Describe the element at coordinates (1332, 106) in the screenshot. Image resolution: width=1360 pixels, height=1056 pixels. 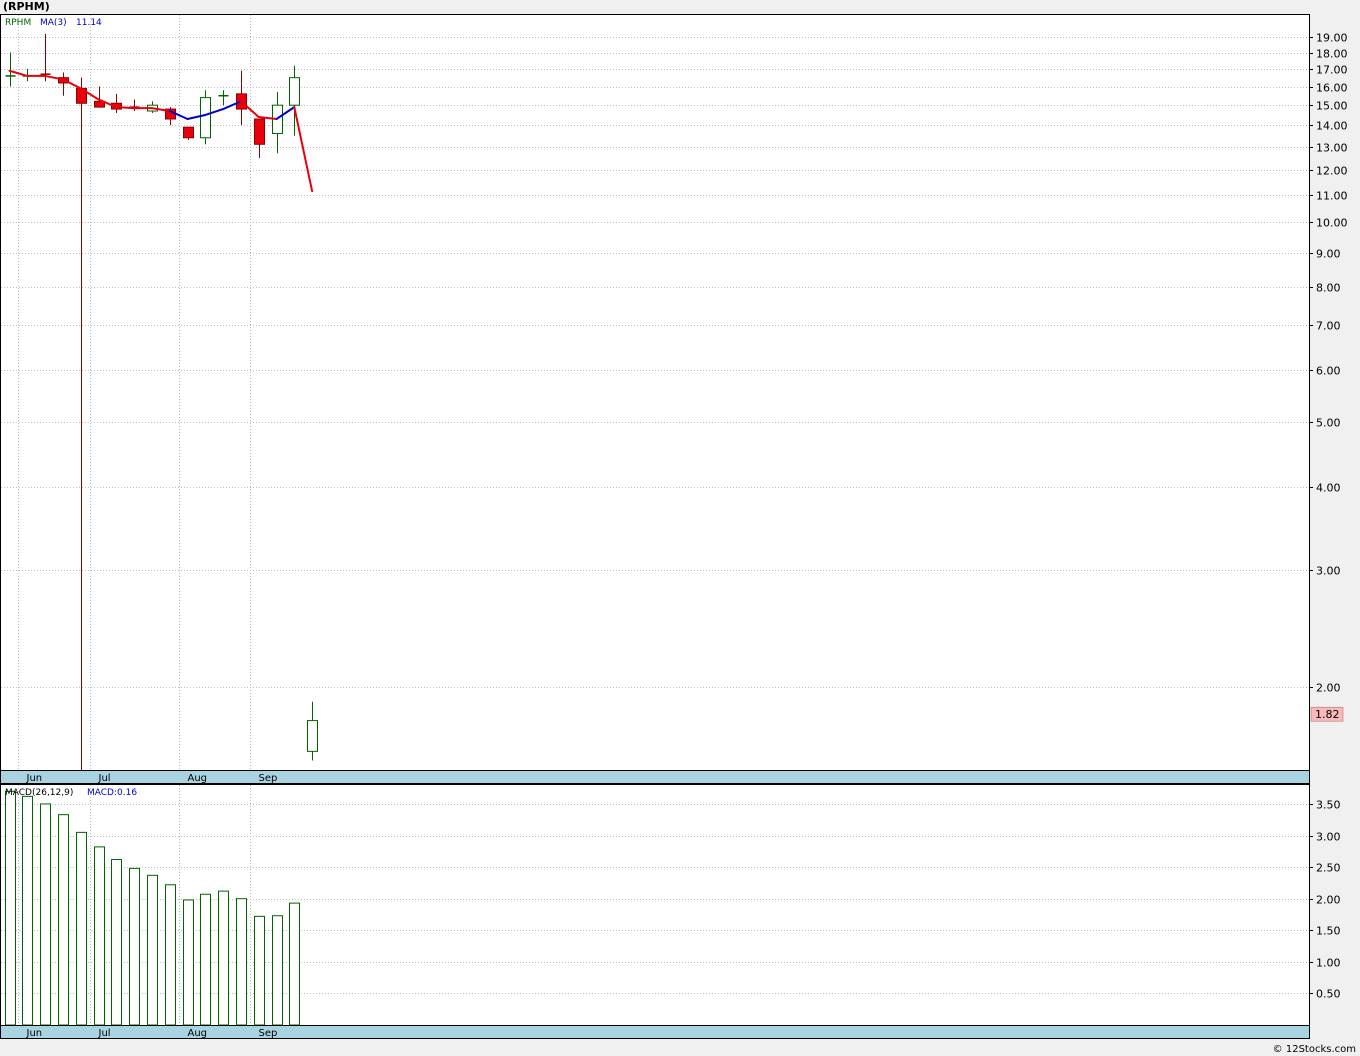
I see `price-y-tick-label: 15.00` at that location.